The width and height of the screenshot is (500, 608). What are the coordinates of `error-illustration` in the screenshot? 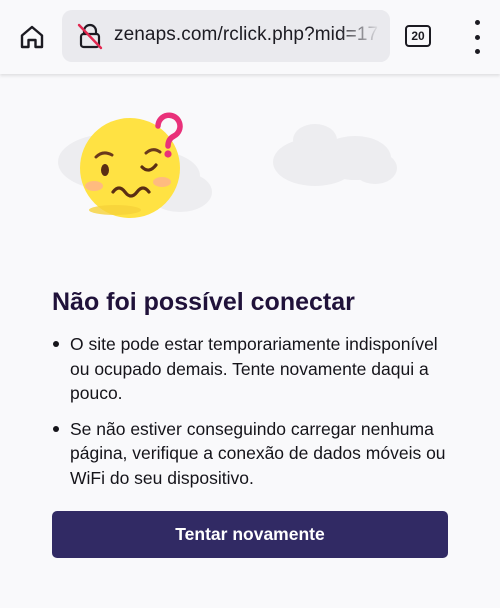 It's located at (227, 165).